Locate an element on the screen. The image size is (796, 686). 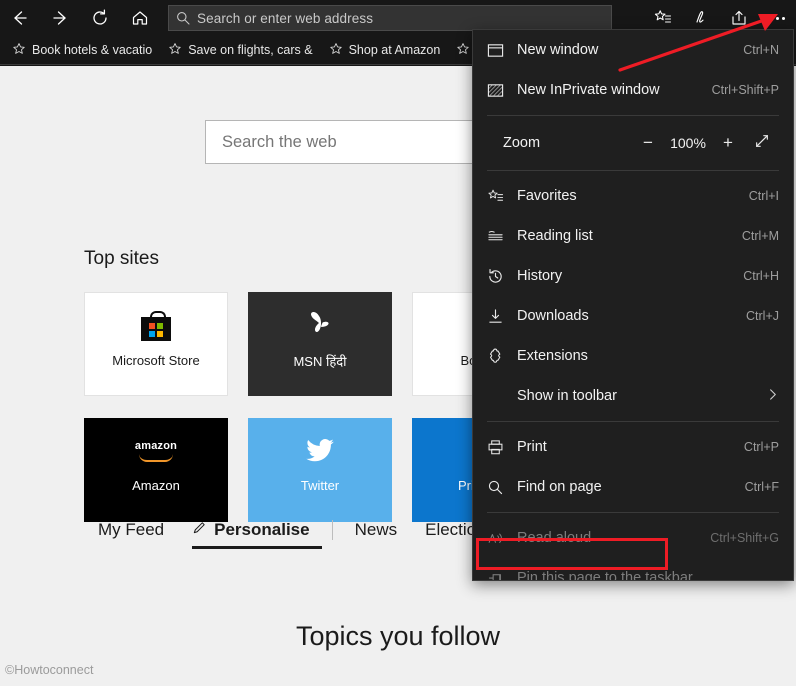
menu-item-label: New InPrivate window is located at coordinates (588, 90).